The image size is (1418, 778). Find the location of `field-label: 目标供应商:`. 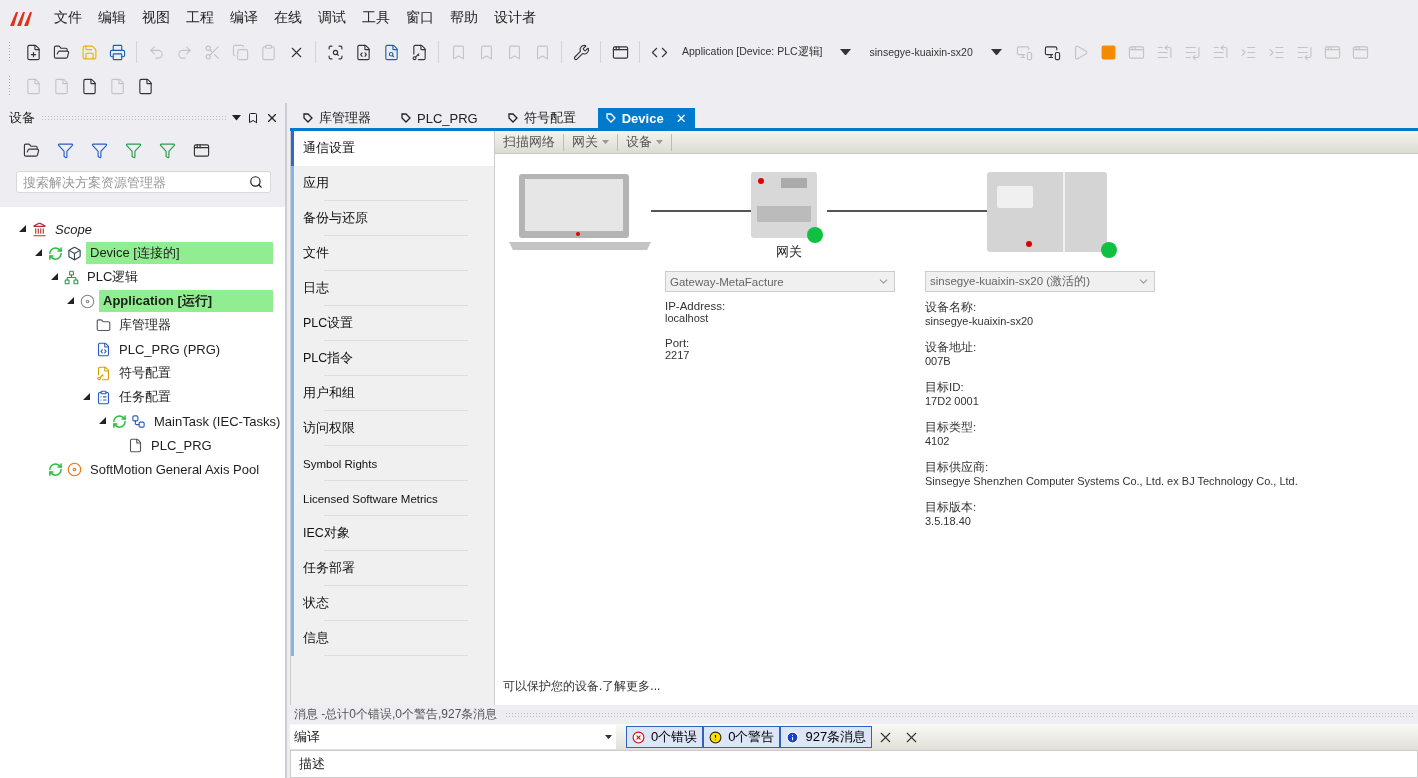

field-label: 目标供应商: is located at coordinates (957, 467).